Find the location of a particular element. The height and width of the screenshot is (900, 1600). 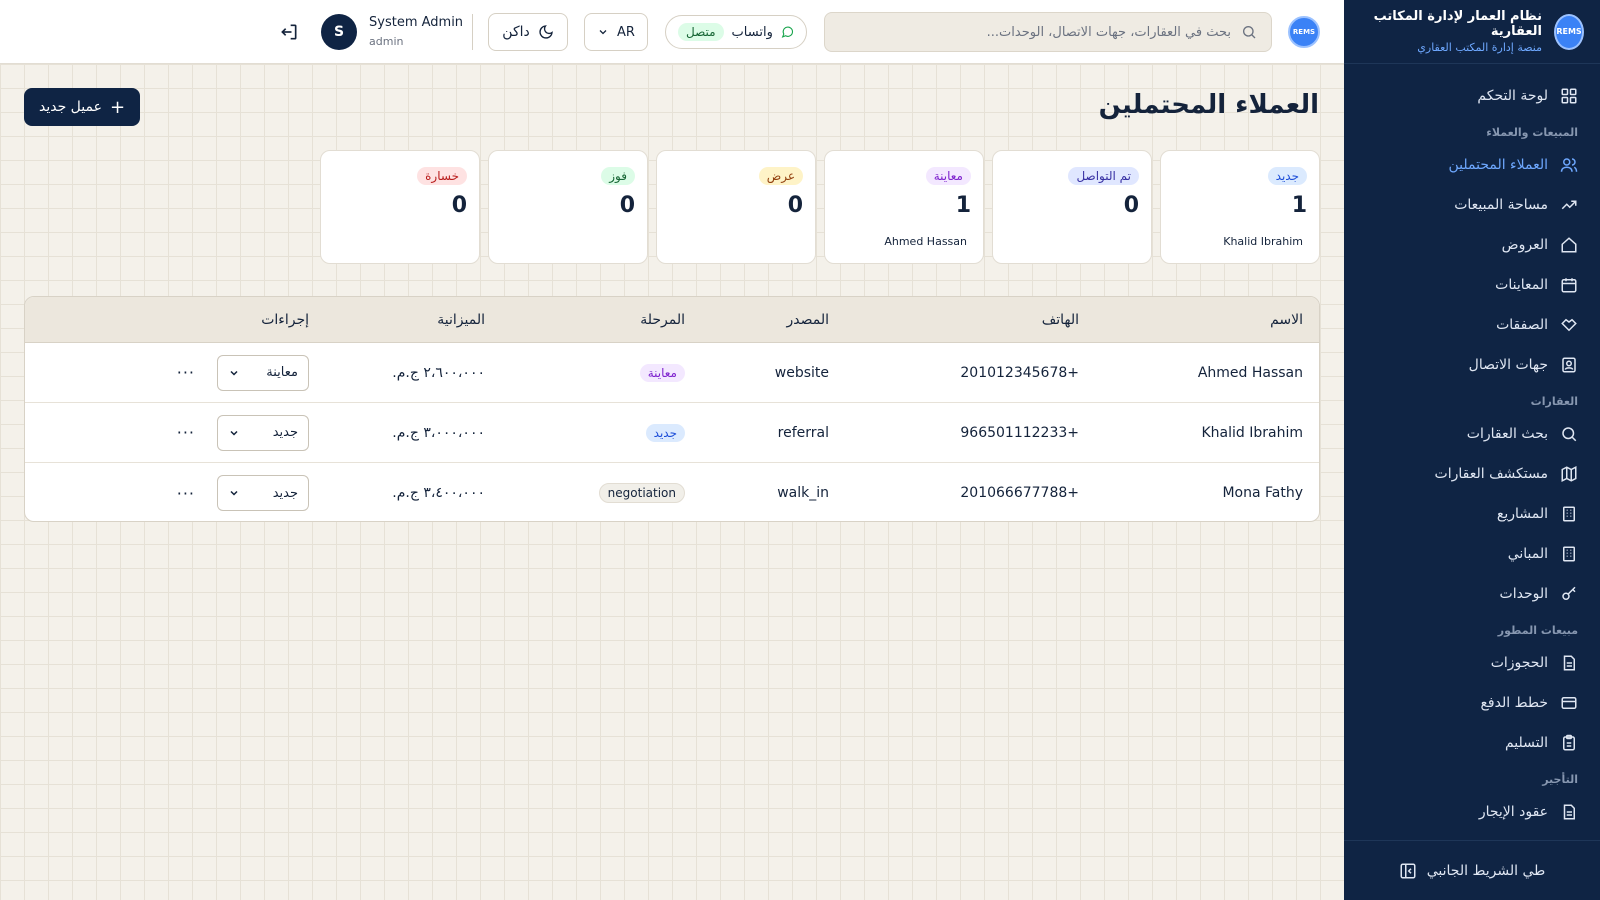

lead-source: website is located at coordinates (801, 372).